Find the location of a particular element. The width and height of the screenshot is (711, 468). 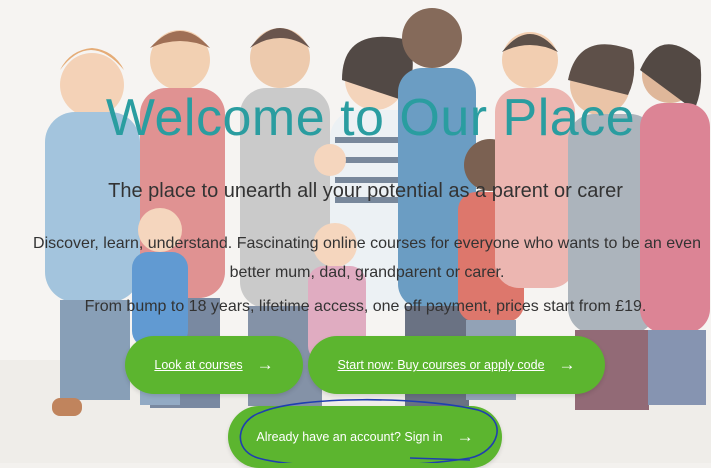

start-now-button: Start now: Buy courses or apply code → is located at coordinates (456, 365).